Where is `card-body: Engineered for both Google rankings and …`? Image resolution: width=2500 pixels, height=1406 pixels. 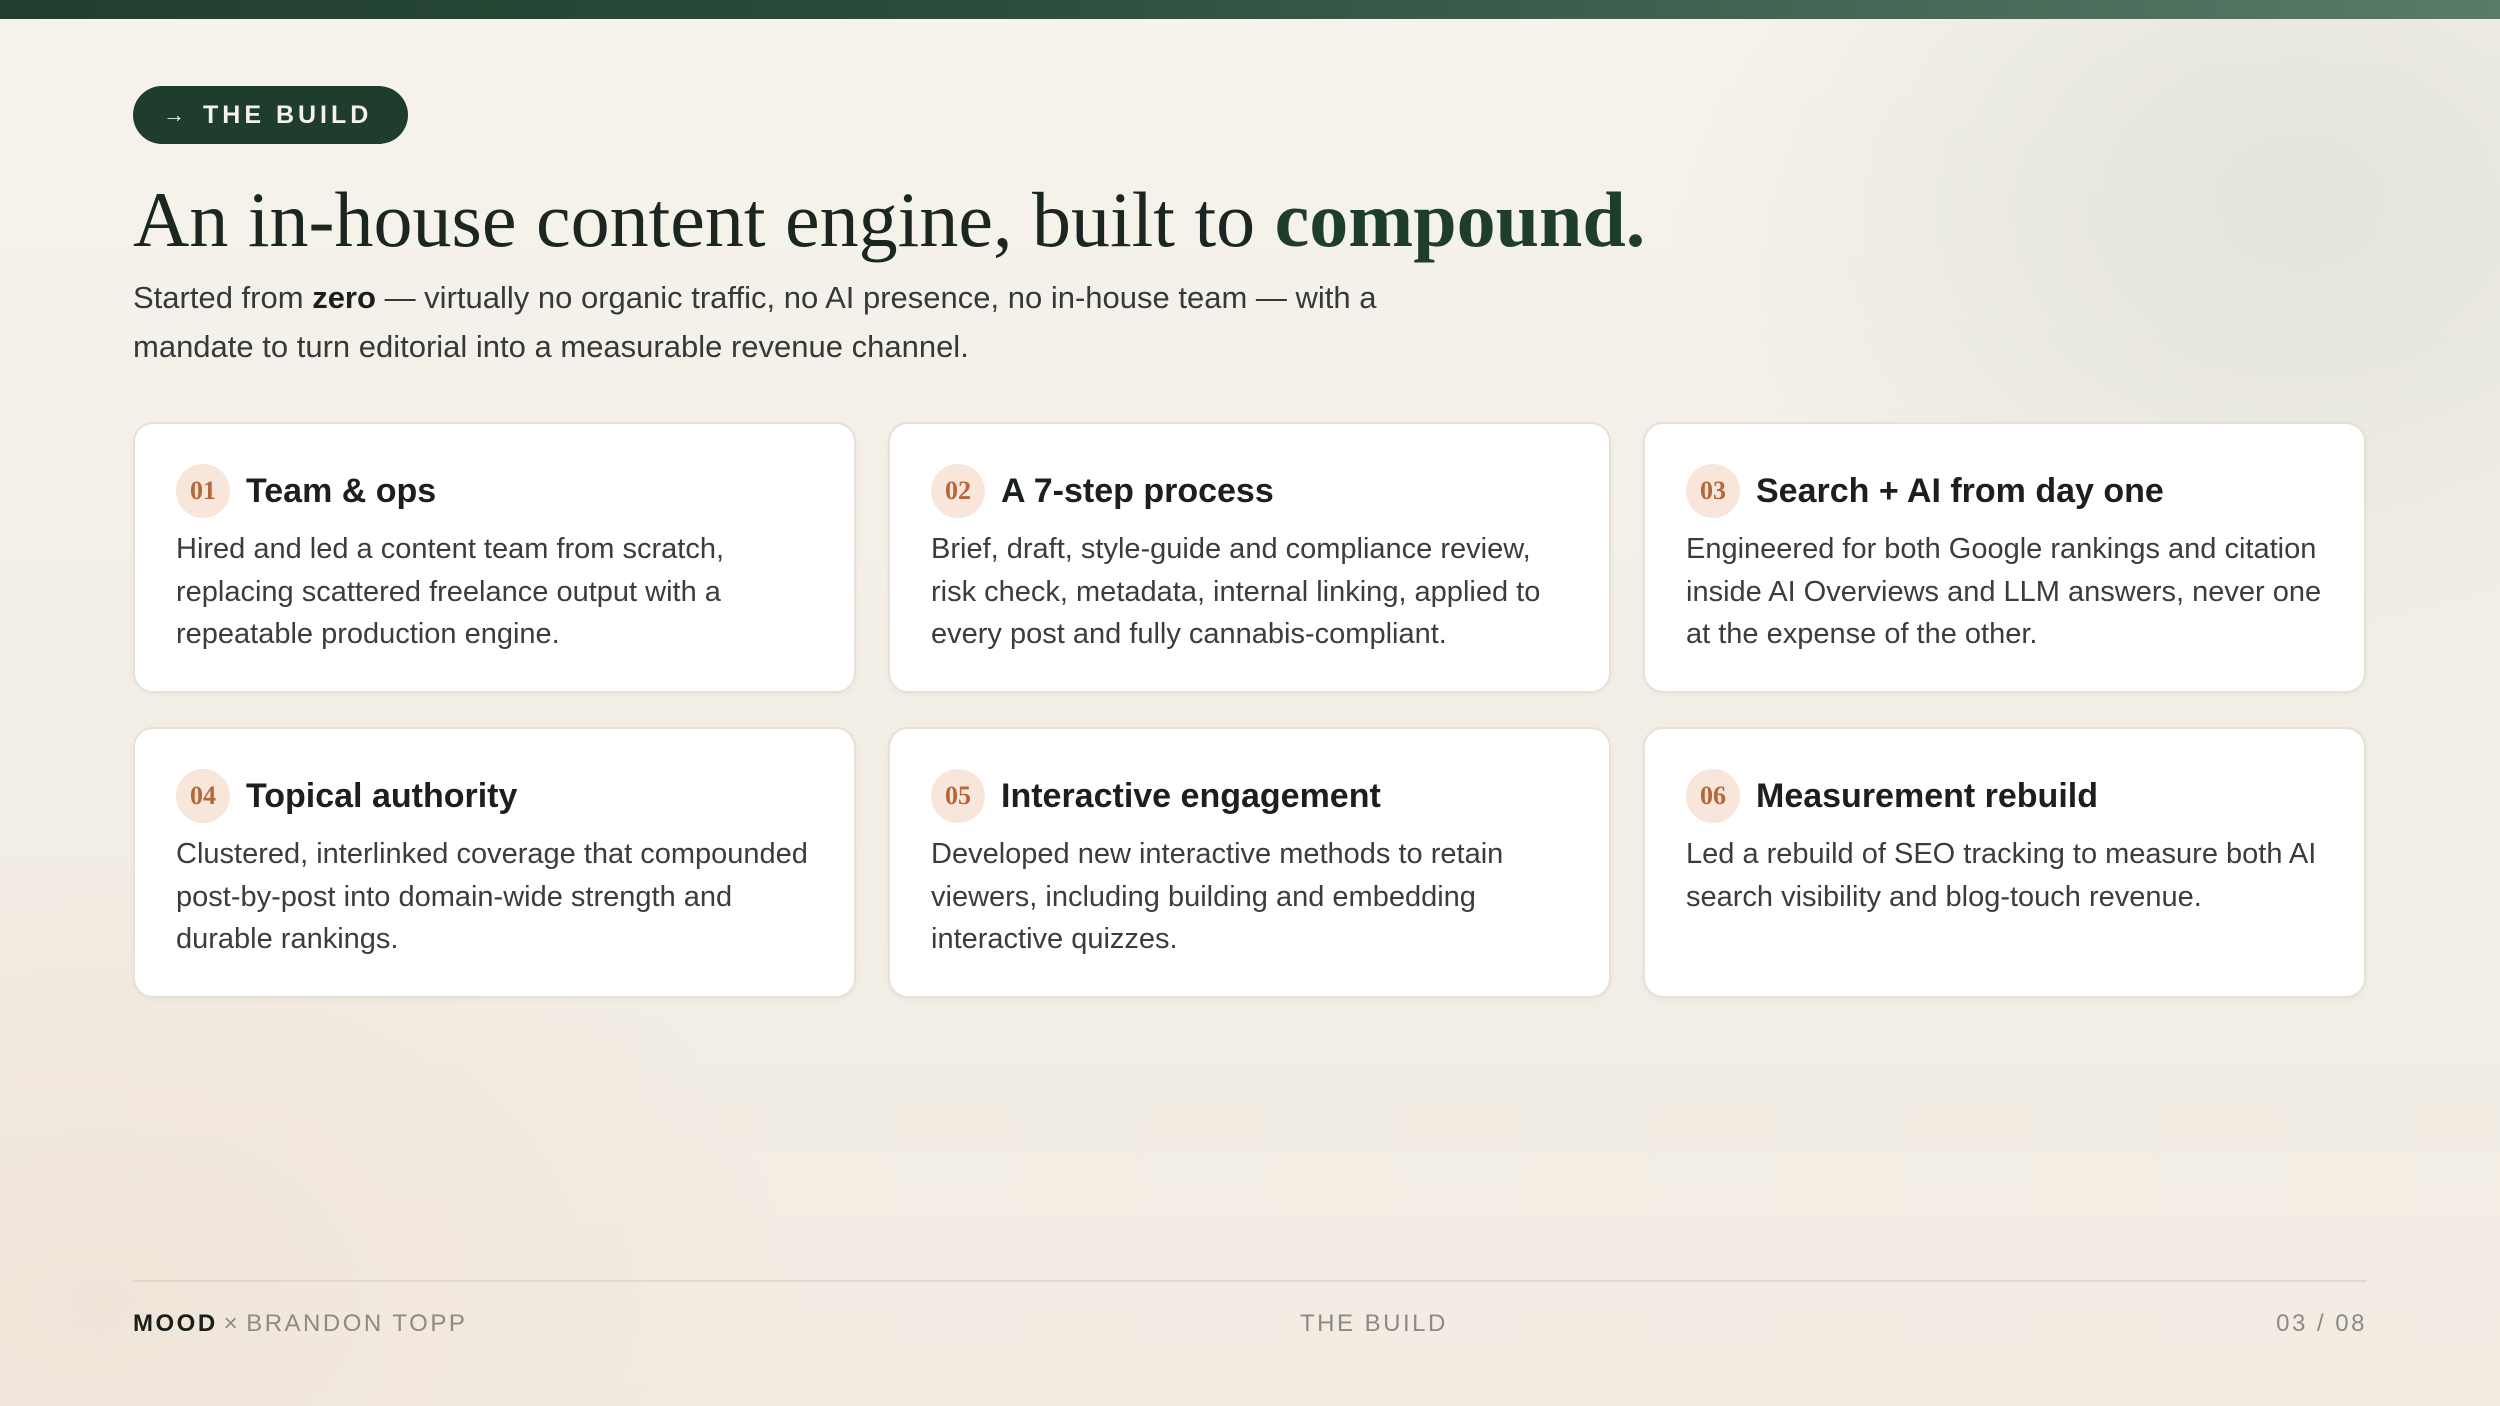
card-body: Engineered for both Google rankings and … is located at coordinates (2004, 591).